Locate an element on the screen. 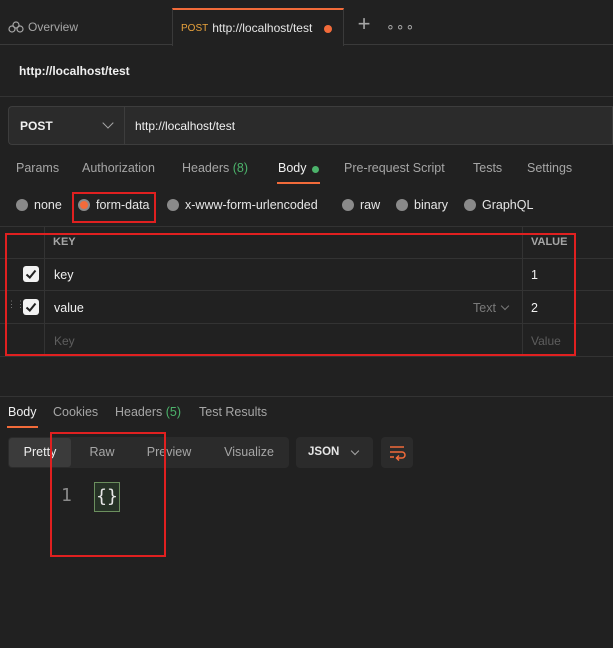 The image size is (613, 648). body-type-graphql: GraphQL is located at coordinates (498, 205).